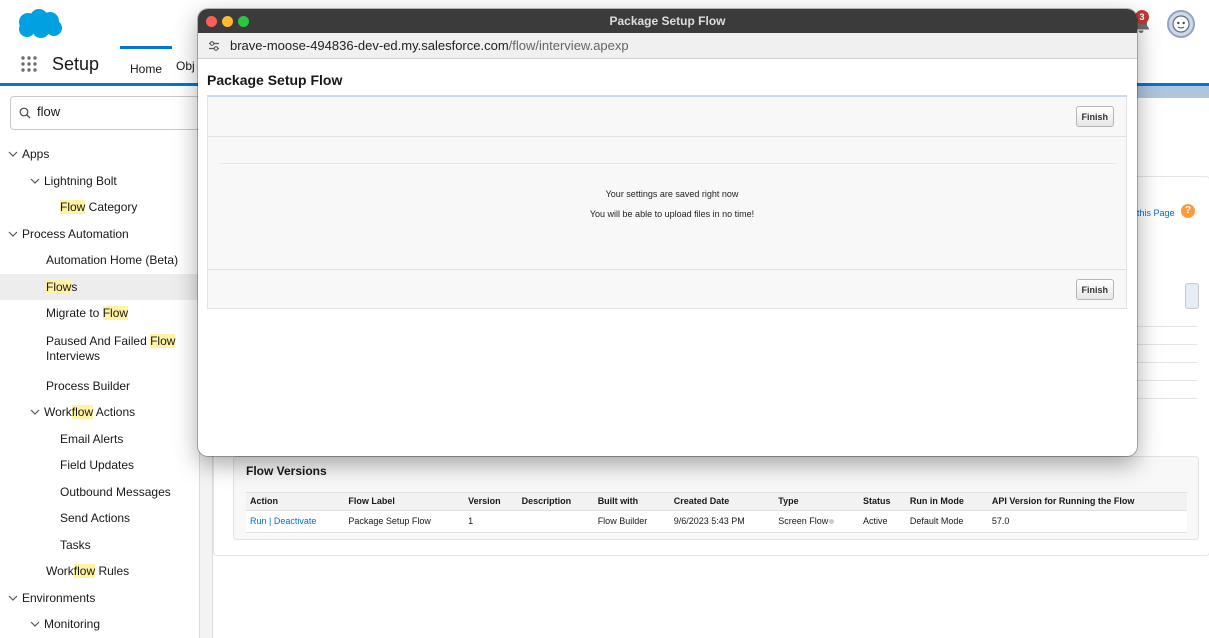 Image resolution: width=1209 pixels, height=638 pixels. What do you see at coordinates (29, 64) in the screenshot?
I see `app-launcher-icon` at bounding box center [29, 64].